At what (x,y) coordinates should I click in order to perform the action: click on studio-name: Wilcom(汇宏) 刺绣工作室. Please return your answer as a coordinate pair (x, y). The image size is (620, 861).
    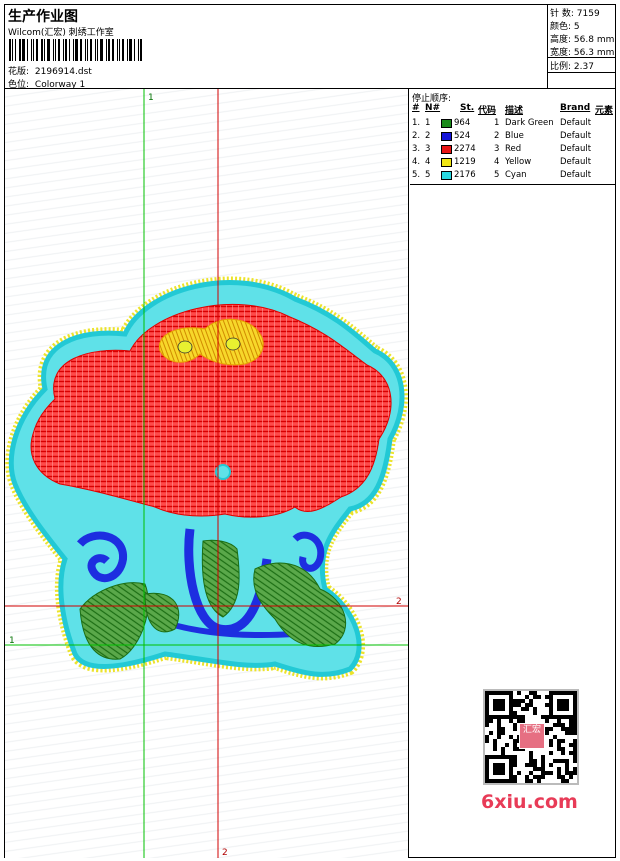
    Looking at the image, I should click on (61, 33).